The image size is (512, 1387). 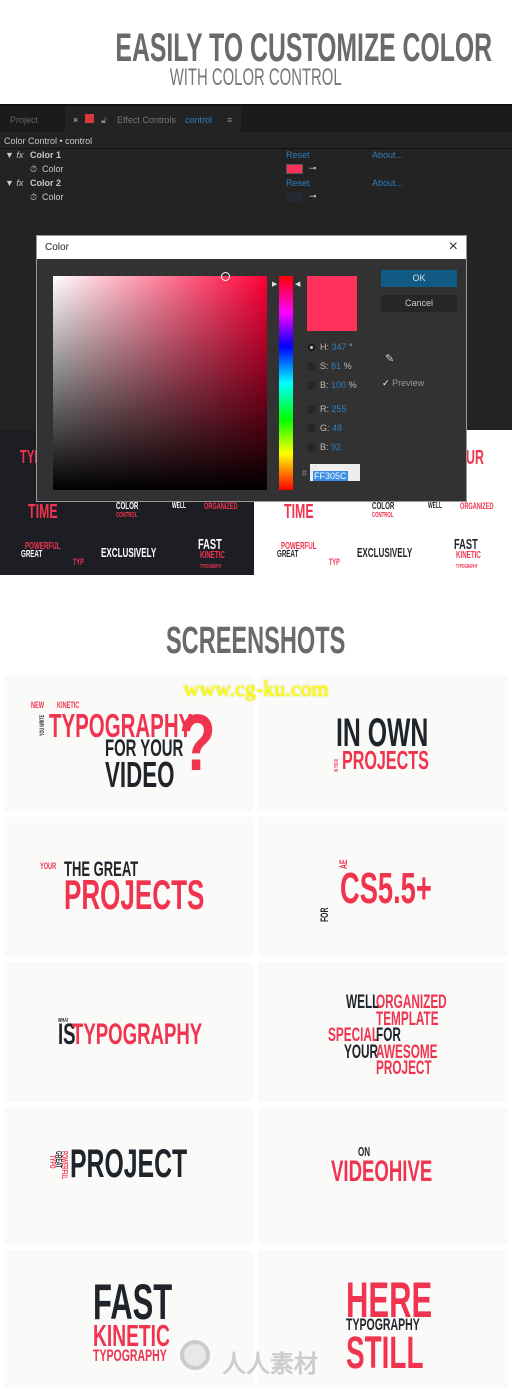 What do you see at coordinates (385, 1352) in the screenshot?
I see `text-label: STILL` at bounding box center [385, 1352].